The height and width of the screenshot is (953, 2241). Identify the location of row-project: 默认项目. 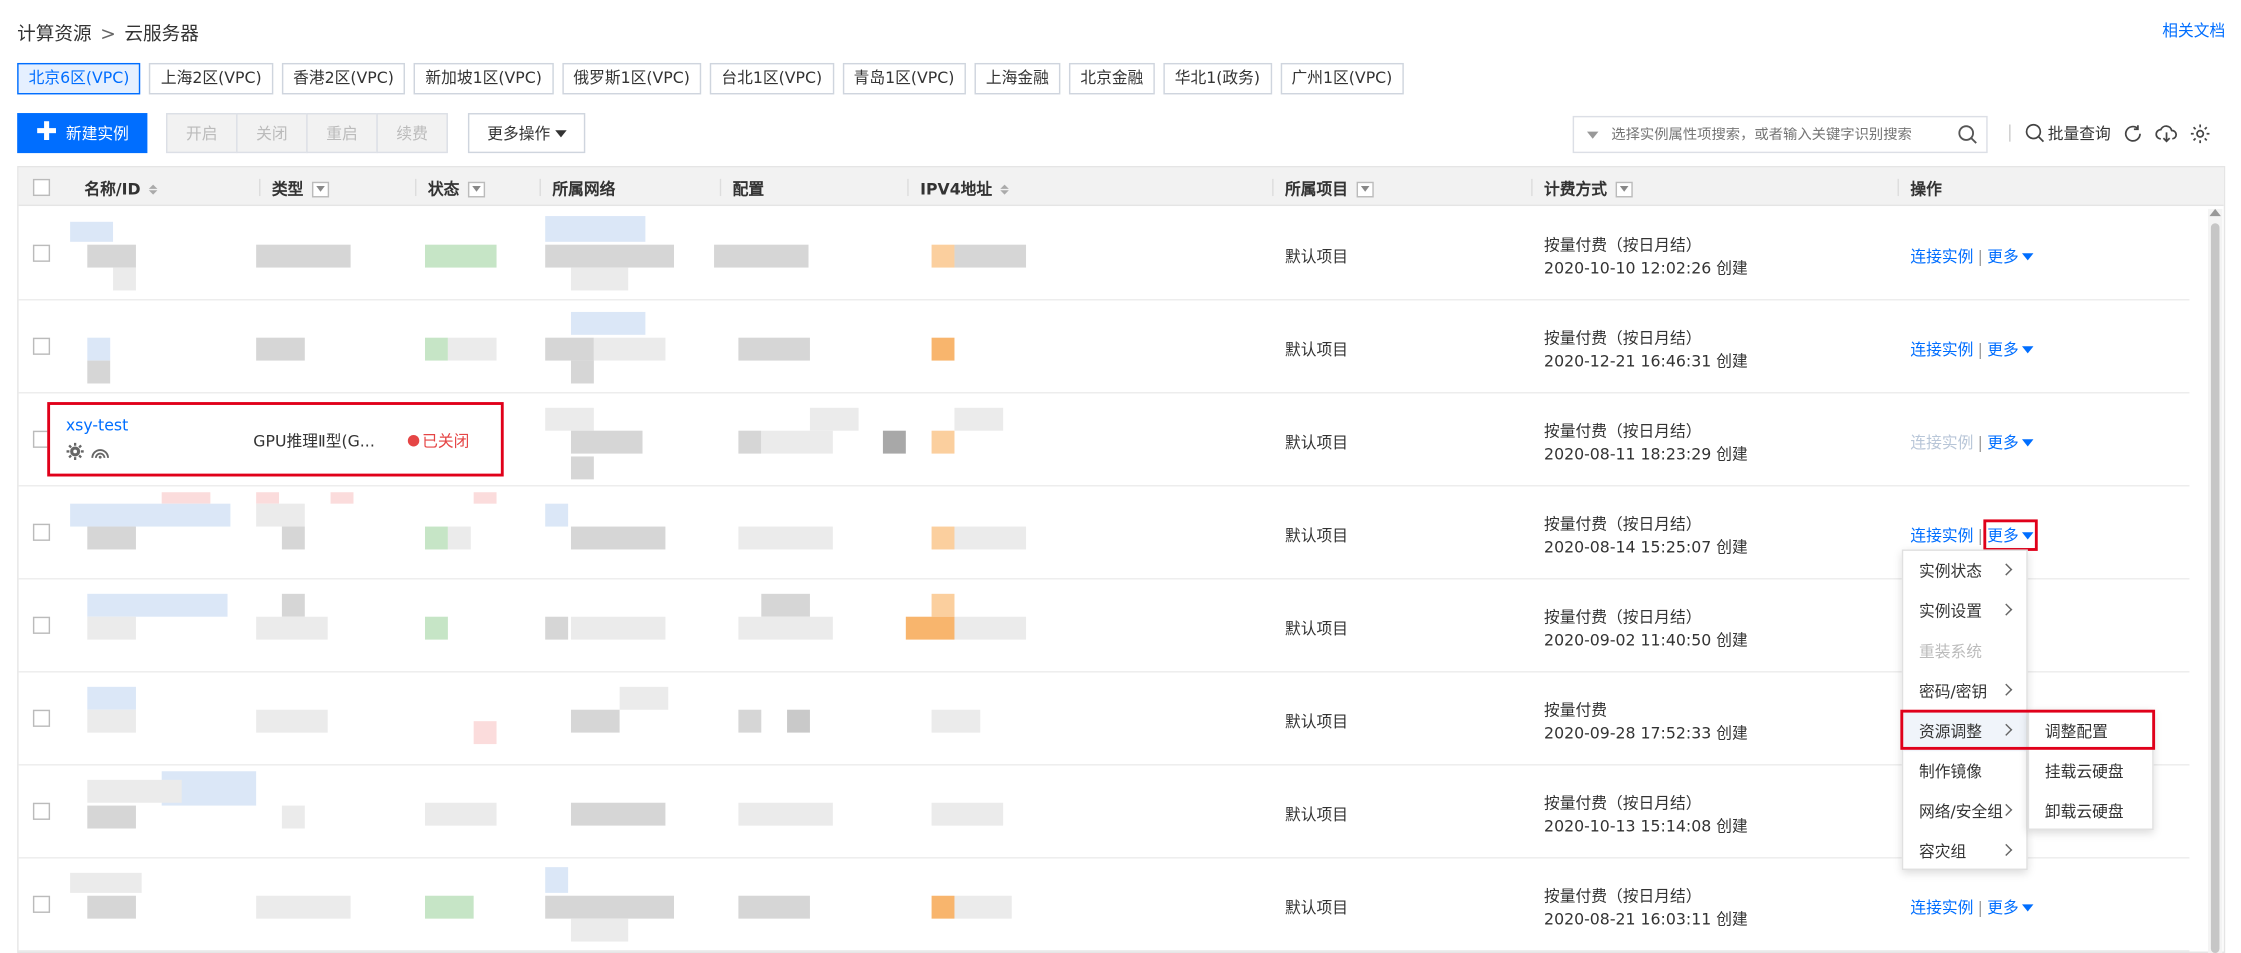
(1317, 722).